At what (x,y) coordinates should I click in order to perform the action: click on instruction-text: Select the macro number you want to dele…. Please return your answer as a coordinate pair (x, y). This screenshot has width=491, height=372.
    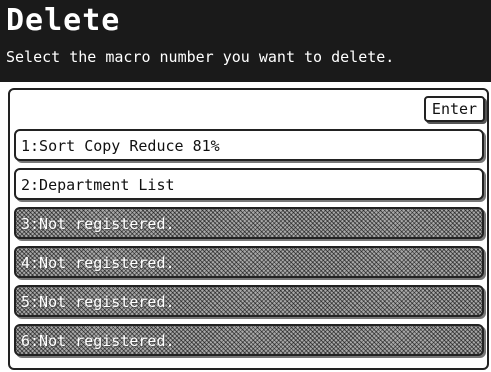
    Looking at the image, I should click on (200, 57).